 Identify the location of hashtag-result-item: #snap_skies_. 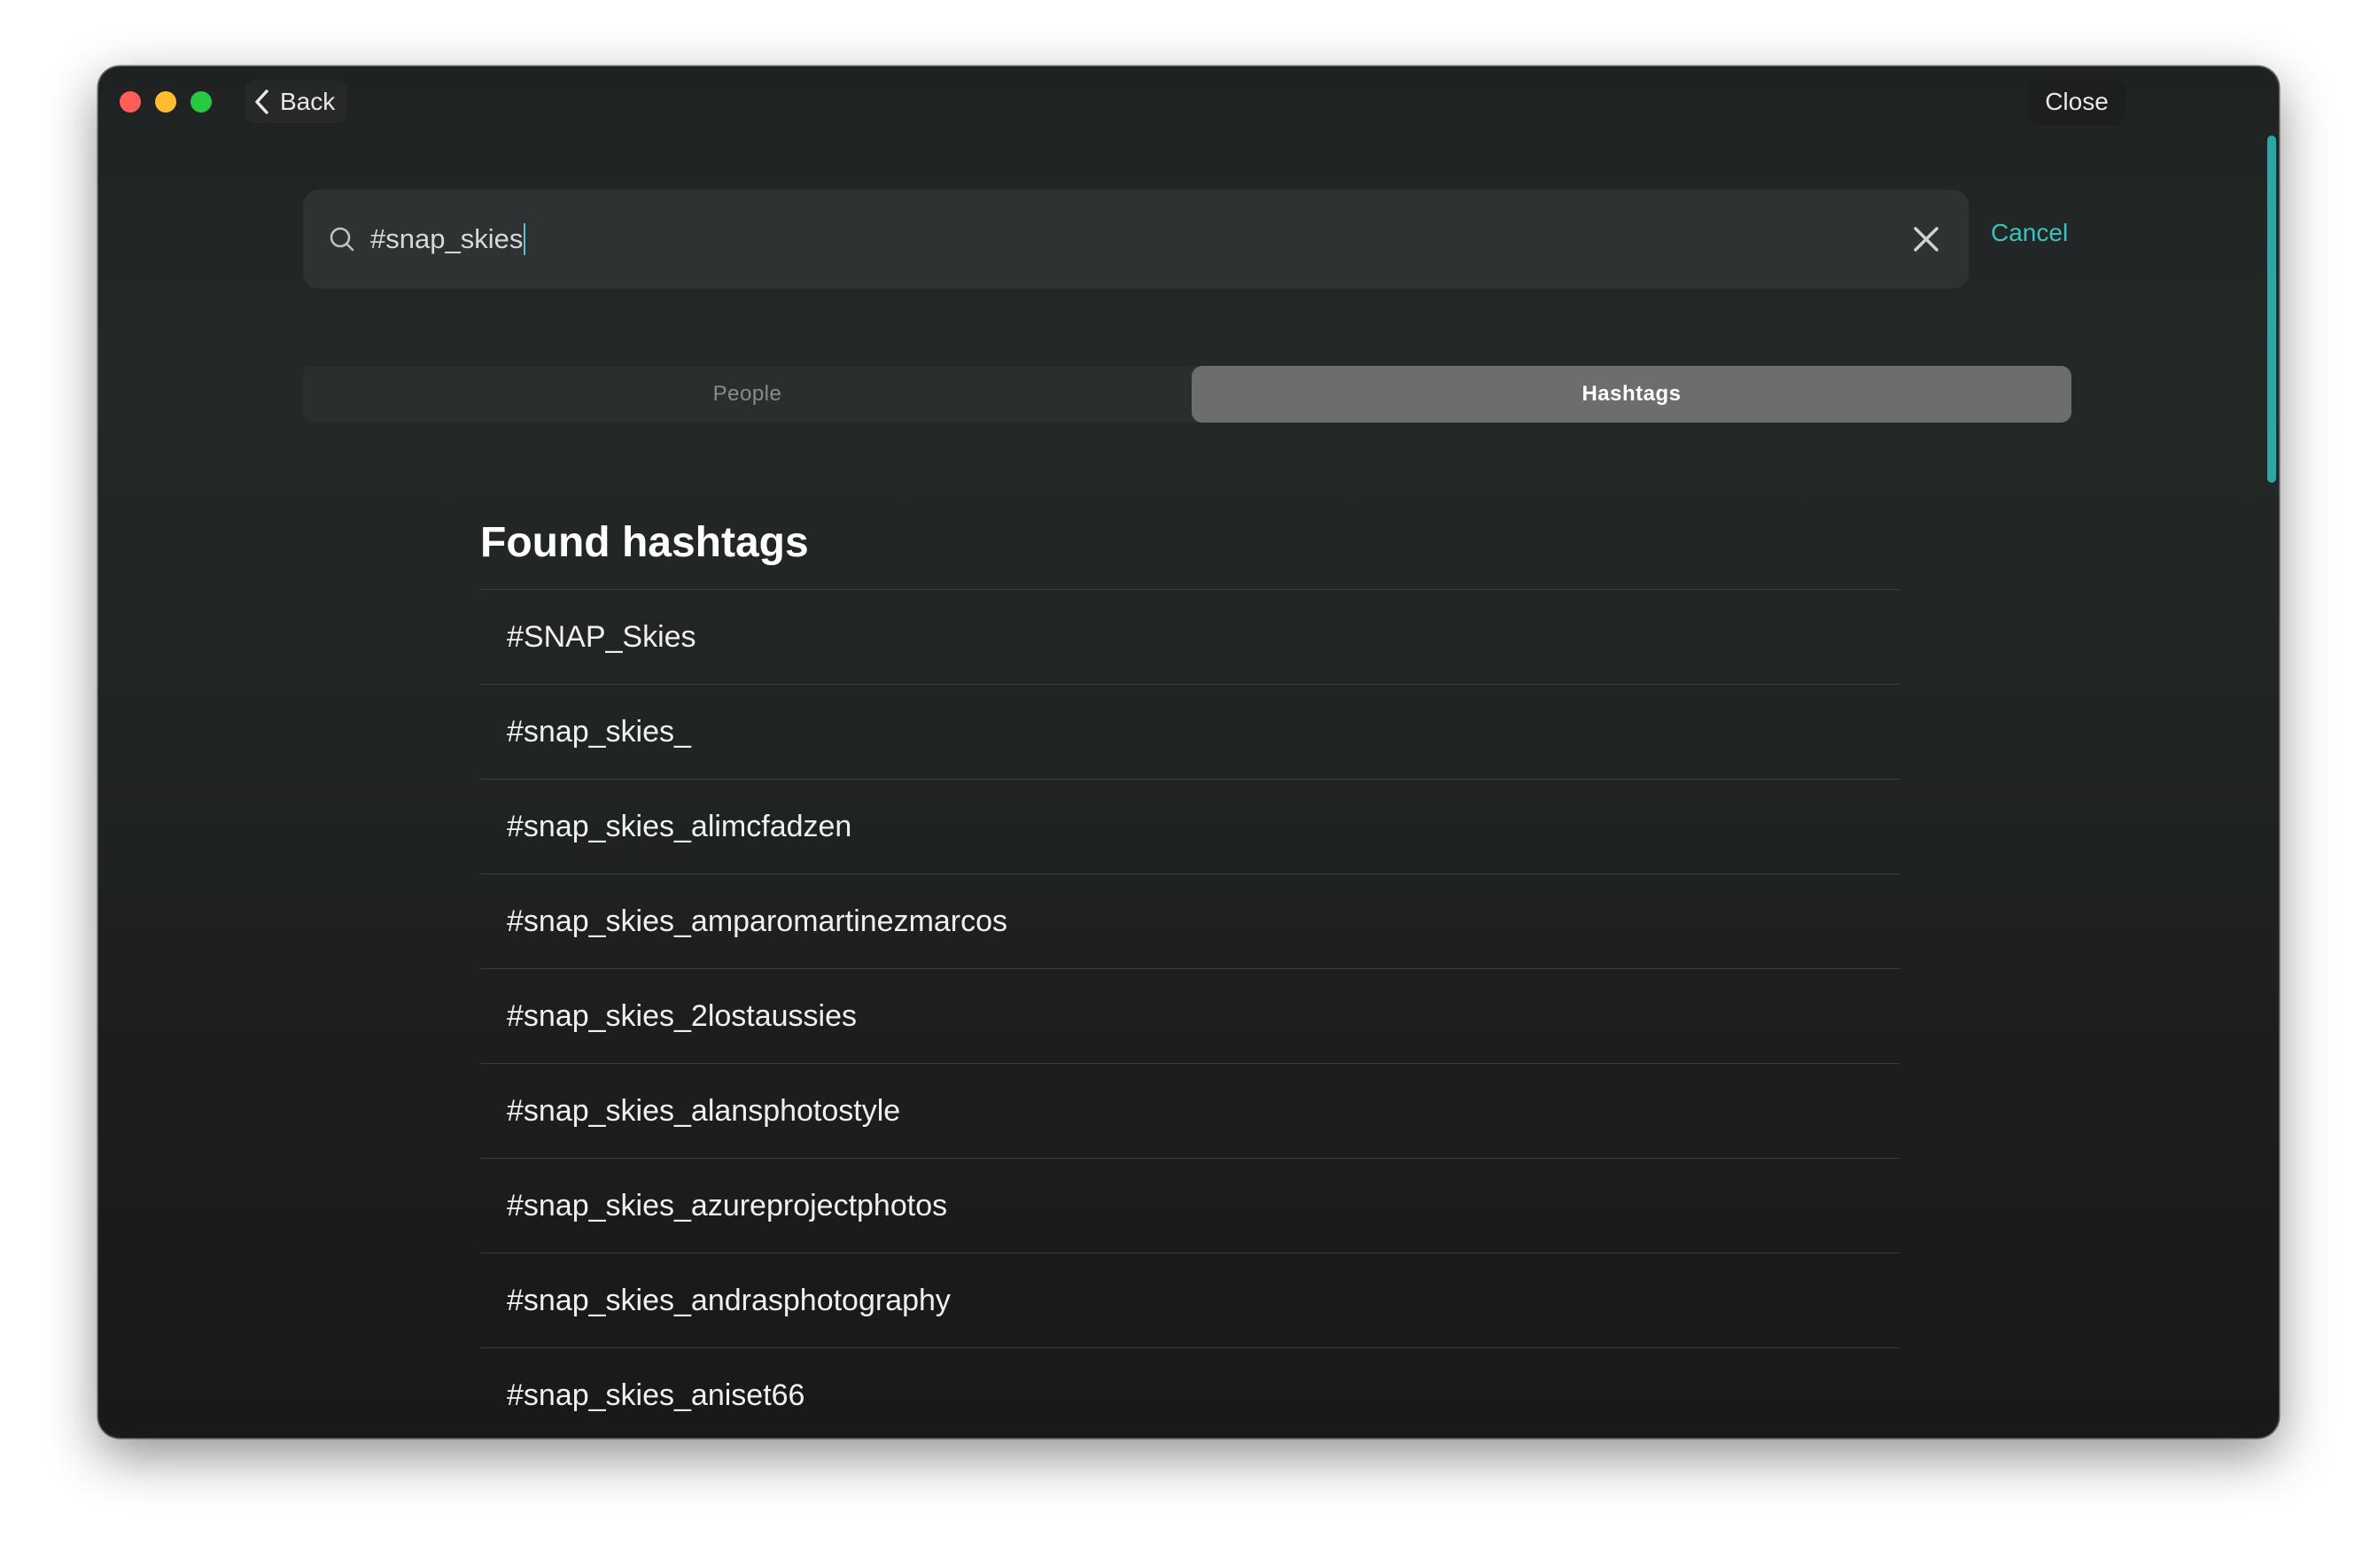
(1190, 731).